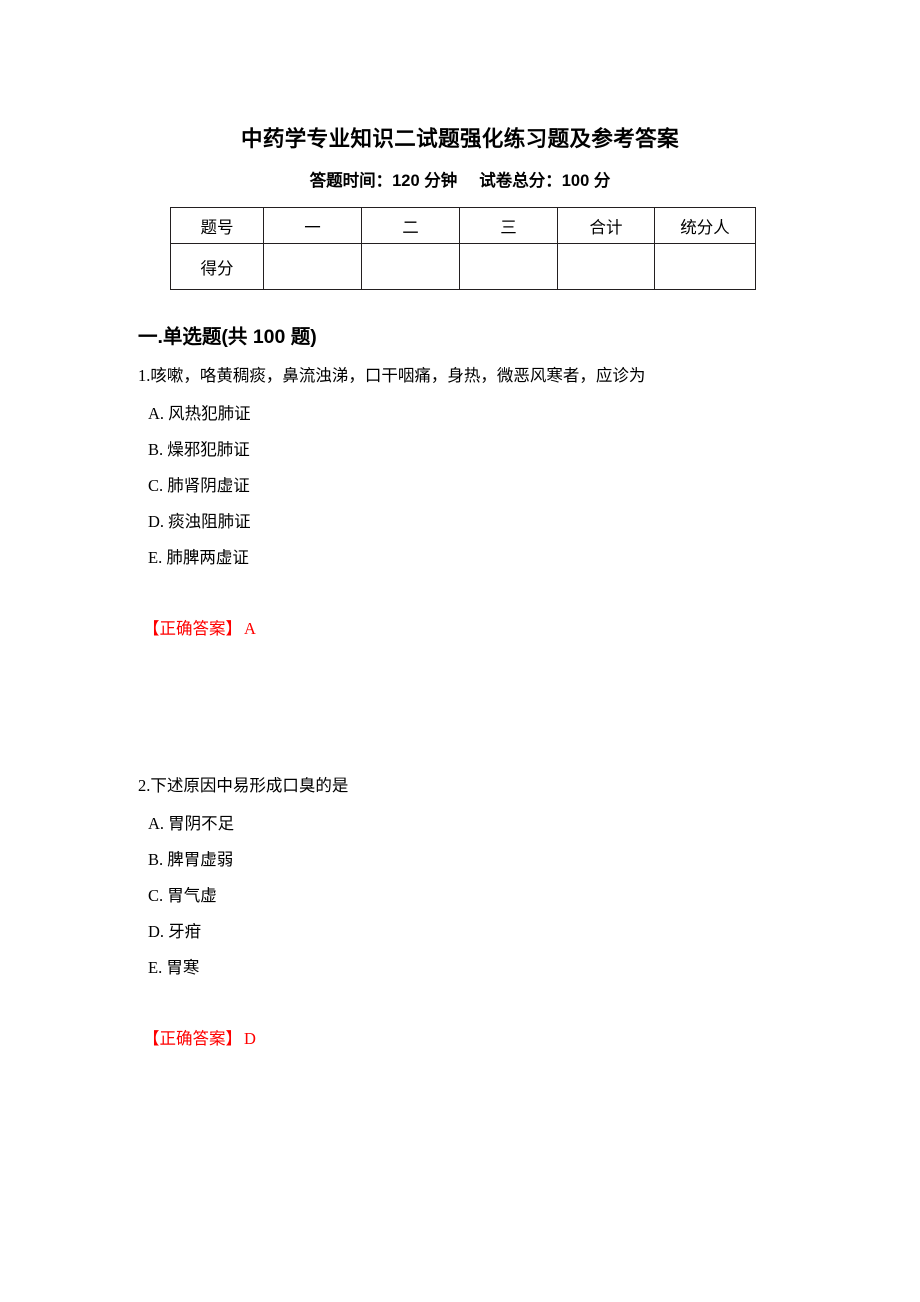 Image resolution: width=920 pixels, height=1302 pixels. I want to click on exam-total-score: 试卷总分：100 分, so click(545, 181).